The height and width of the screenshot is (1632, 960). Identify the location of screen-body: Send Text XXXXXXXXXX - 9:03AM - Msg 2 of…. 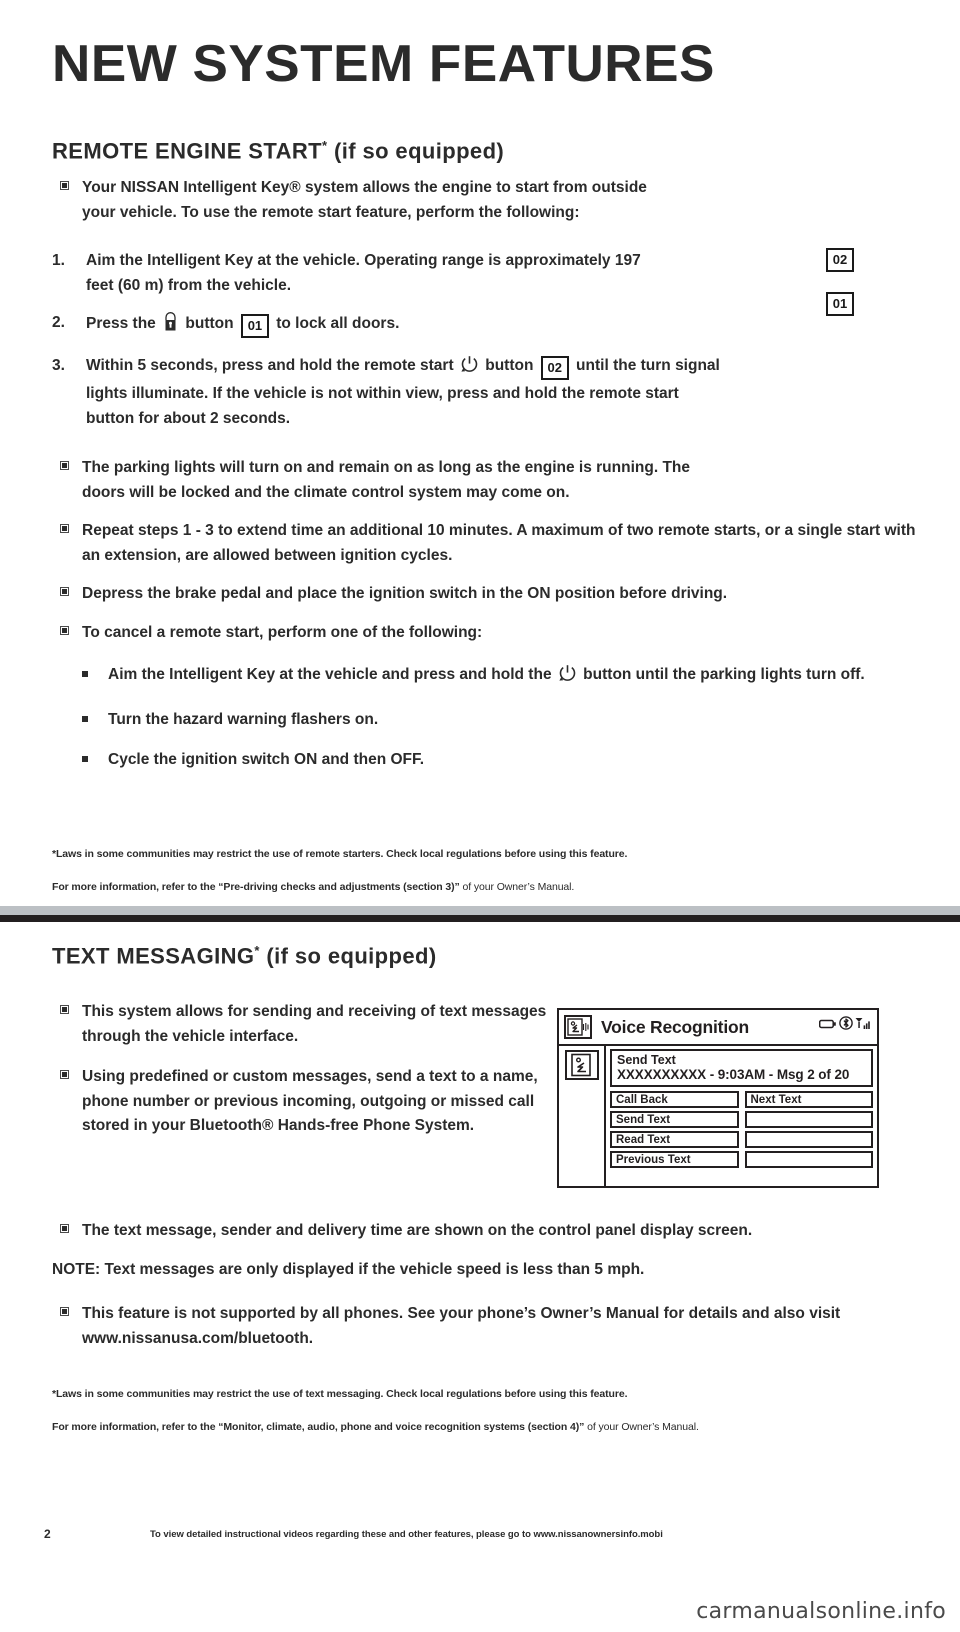
(718, 1117).